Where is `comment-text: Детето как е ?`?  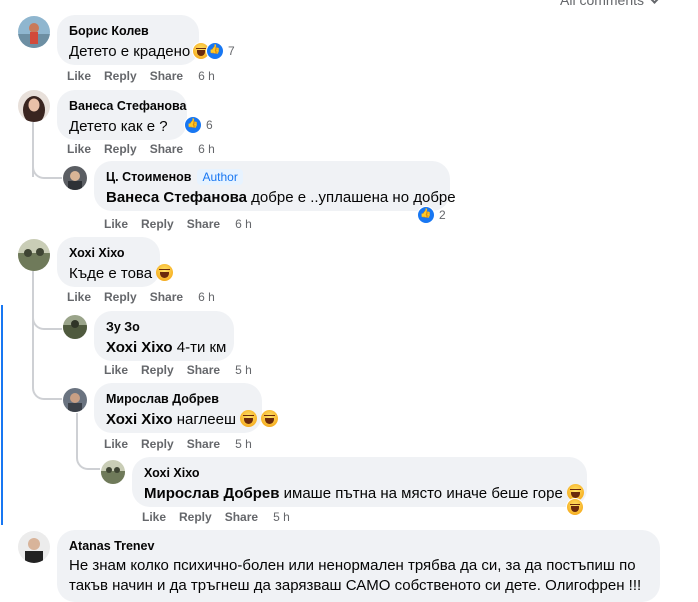
comment-text: Детето как е ? is located at coordinates (118, 126).